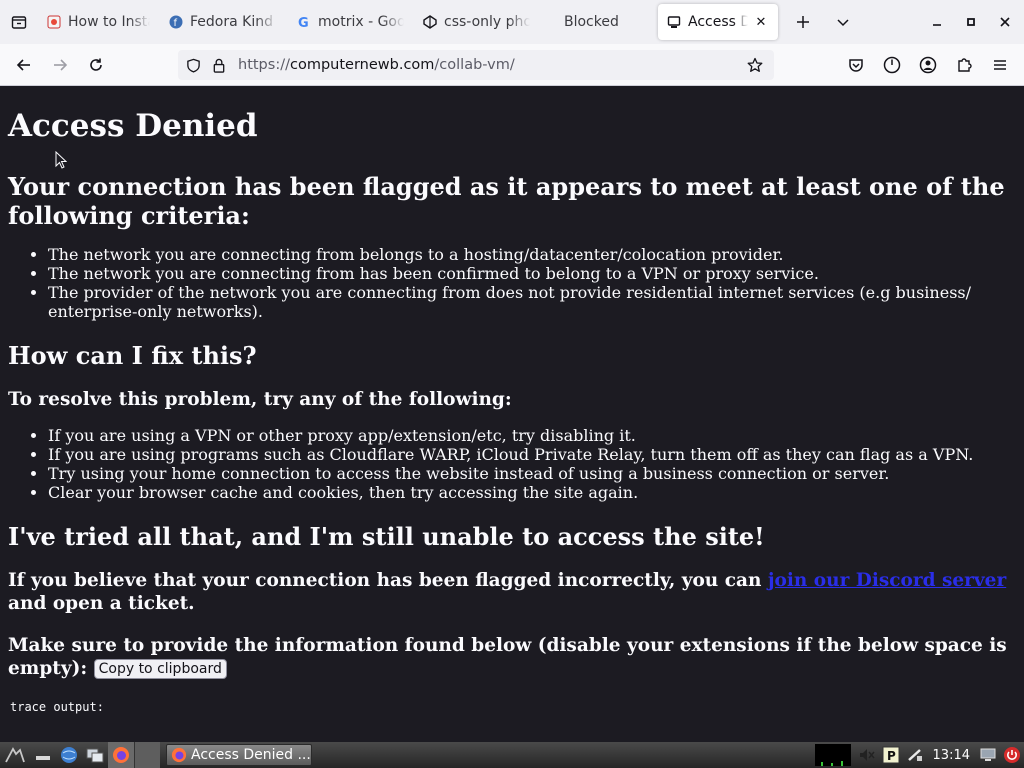 The height and width of the screenshot is (768, 1024). Describe the element at coordinates (43, 758) in the screenshot. I see `desktop-icon` at that location.